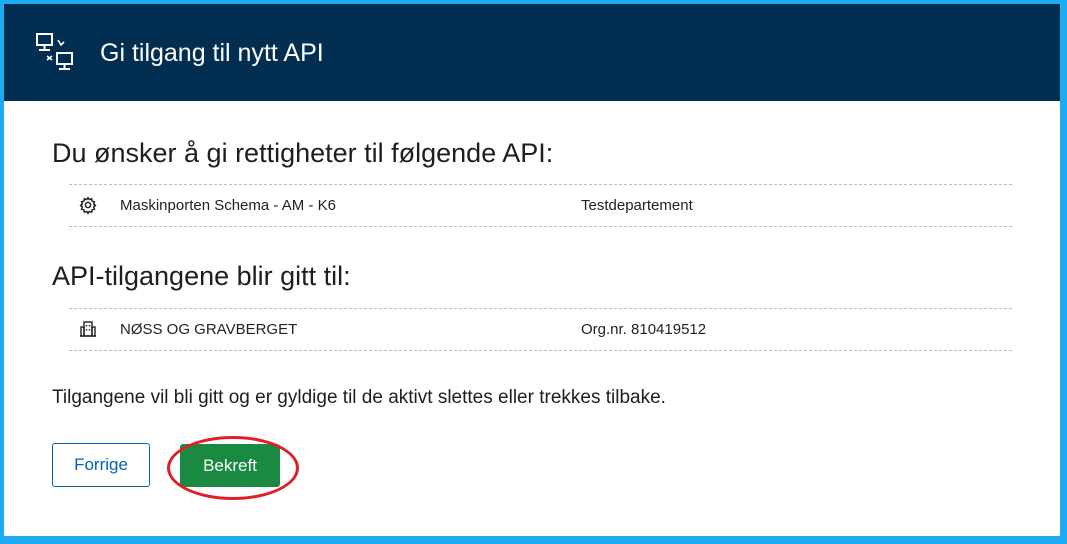 Image resolution: width=1067 pixels, height=544 pixels. What do you see at coordinates (88, 205) in the screenshot?
I see `gear-icon` at bounding box center [88, 205].